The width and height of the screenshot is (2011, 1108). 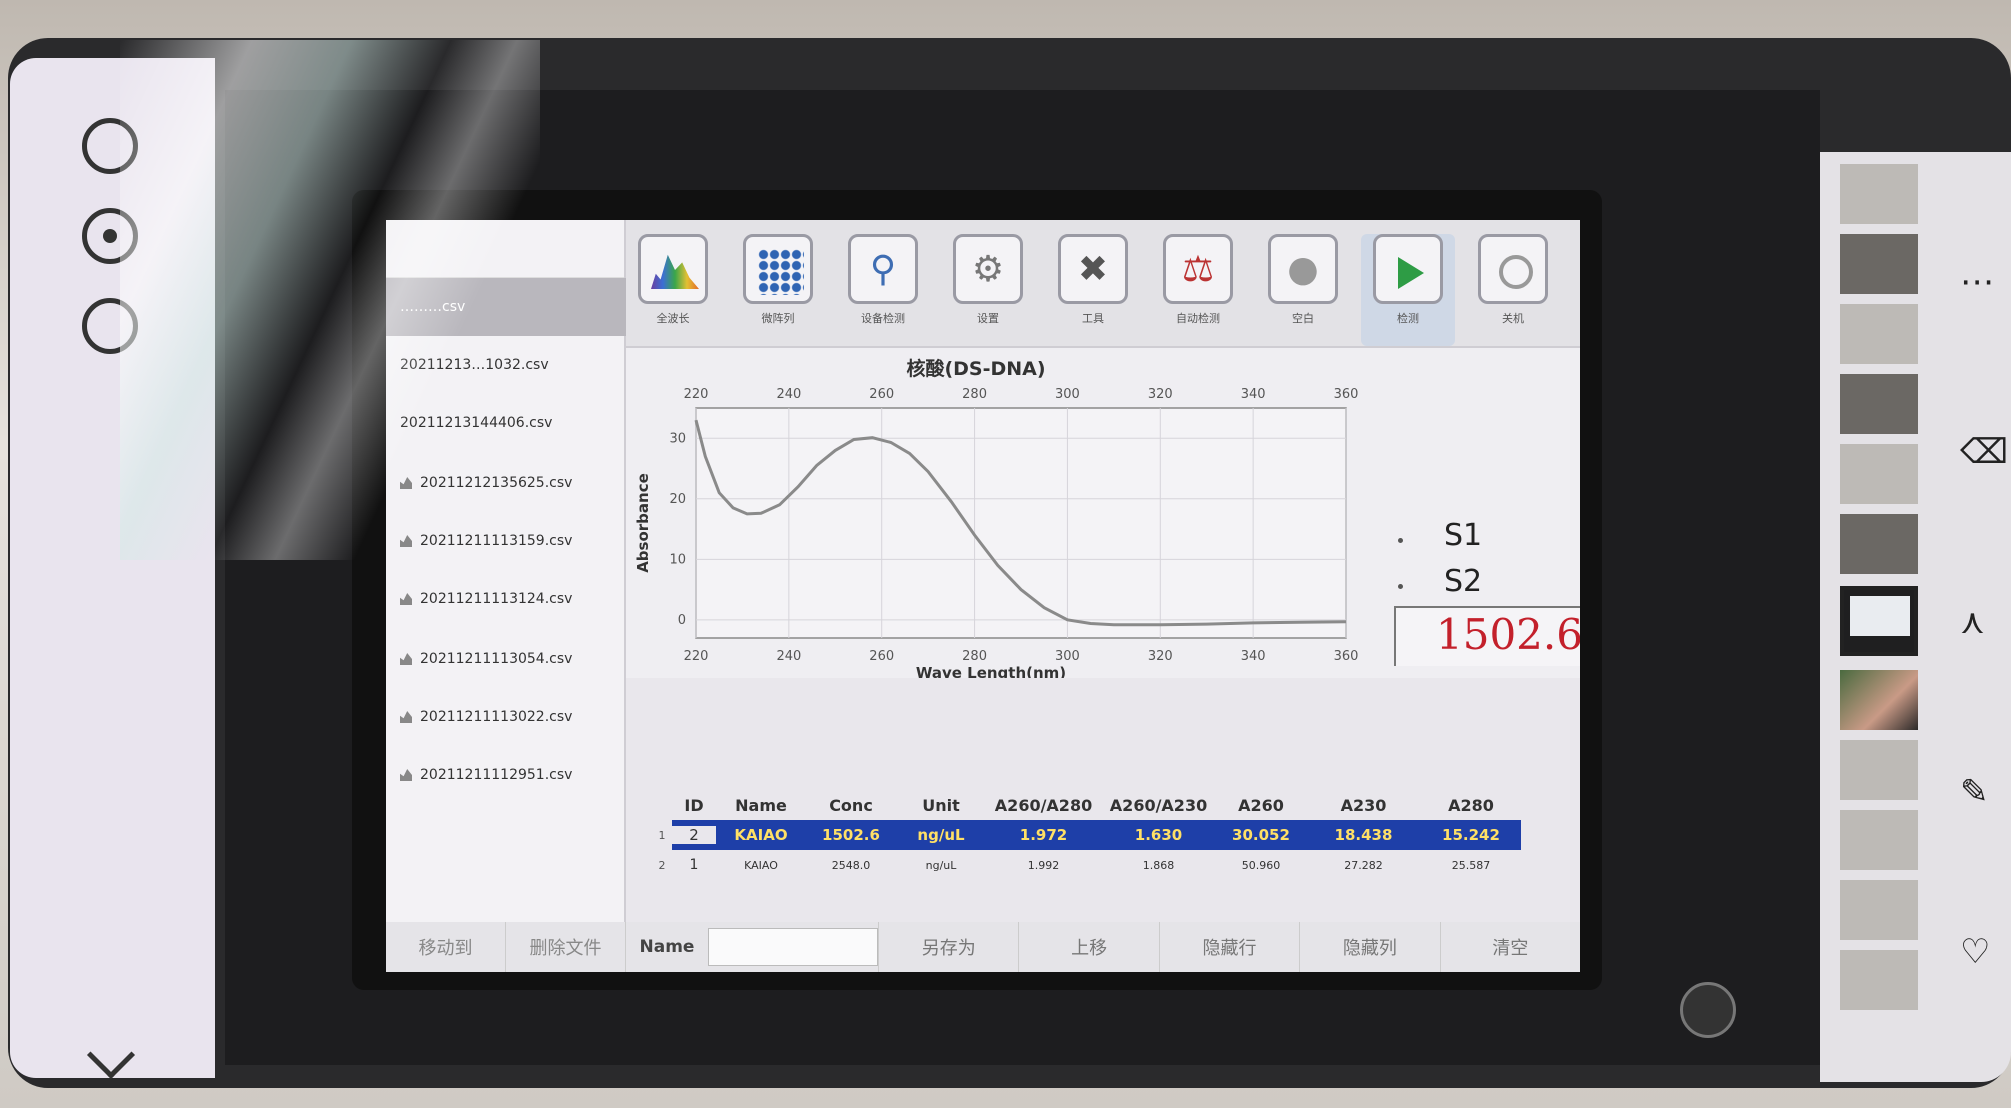 I want to click on file-item: 20211213144406.csv, so click(x=506, y=423).